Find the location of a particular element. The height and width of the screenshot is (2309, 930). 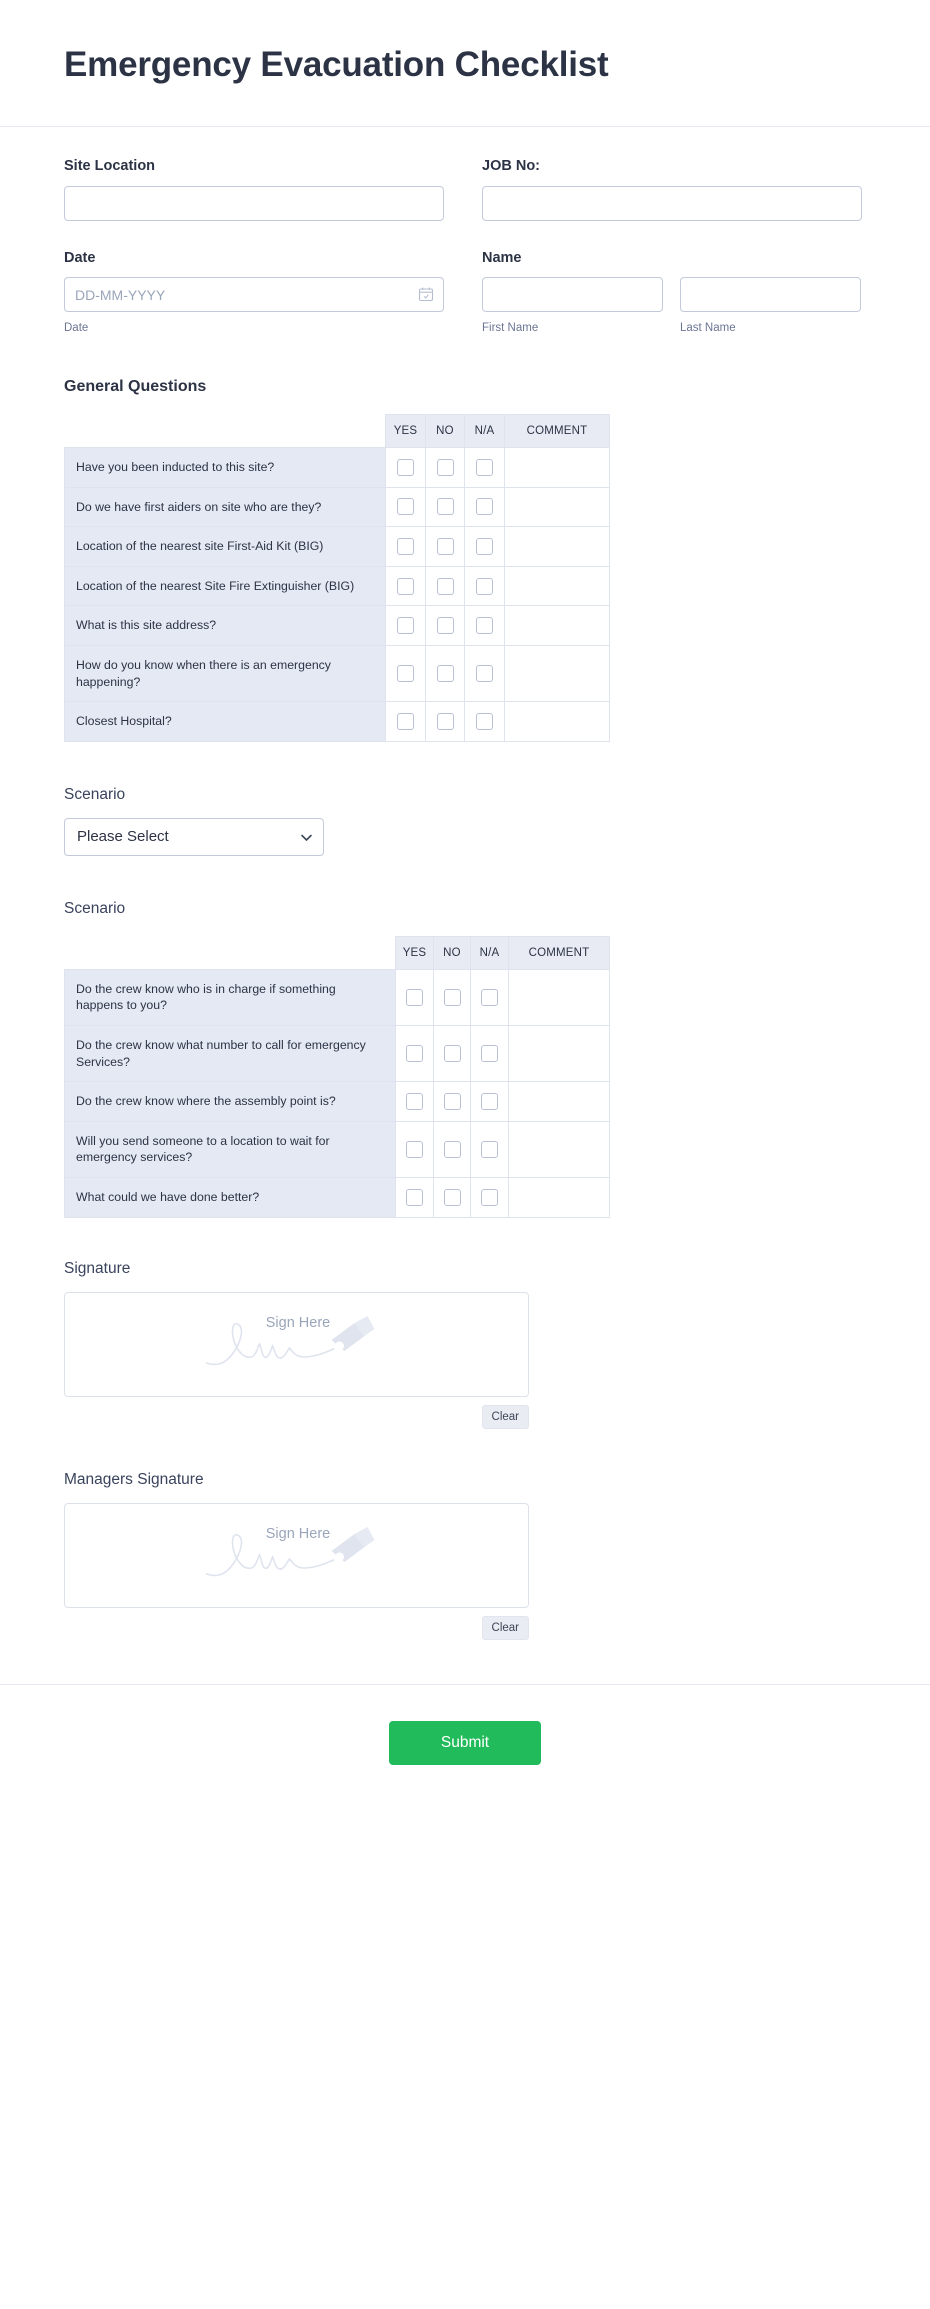

managers-signature-pad: Sign Here is located at coordinates (296, 1555).